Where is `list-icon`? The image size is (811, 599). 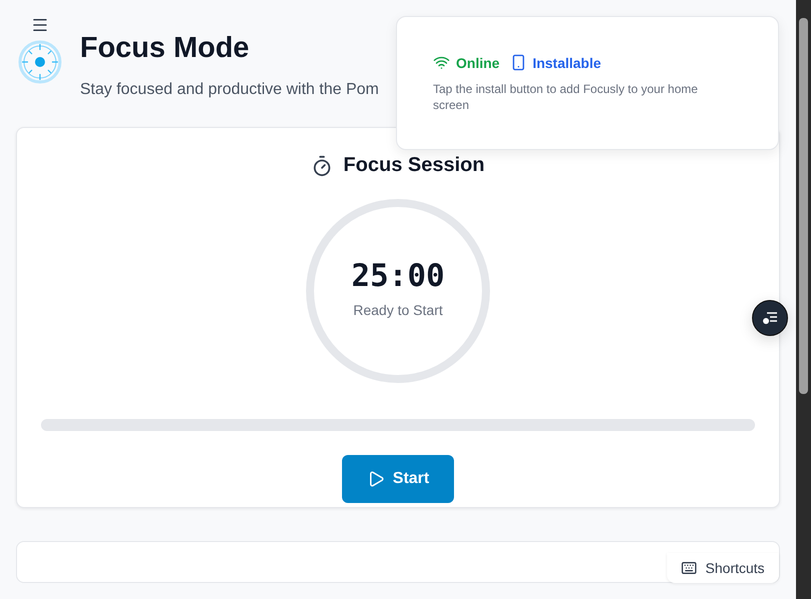 list-icon is located at coordinates (770, 318).